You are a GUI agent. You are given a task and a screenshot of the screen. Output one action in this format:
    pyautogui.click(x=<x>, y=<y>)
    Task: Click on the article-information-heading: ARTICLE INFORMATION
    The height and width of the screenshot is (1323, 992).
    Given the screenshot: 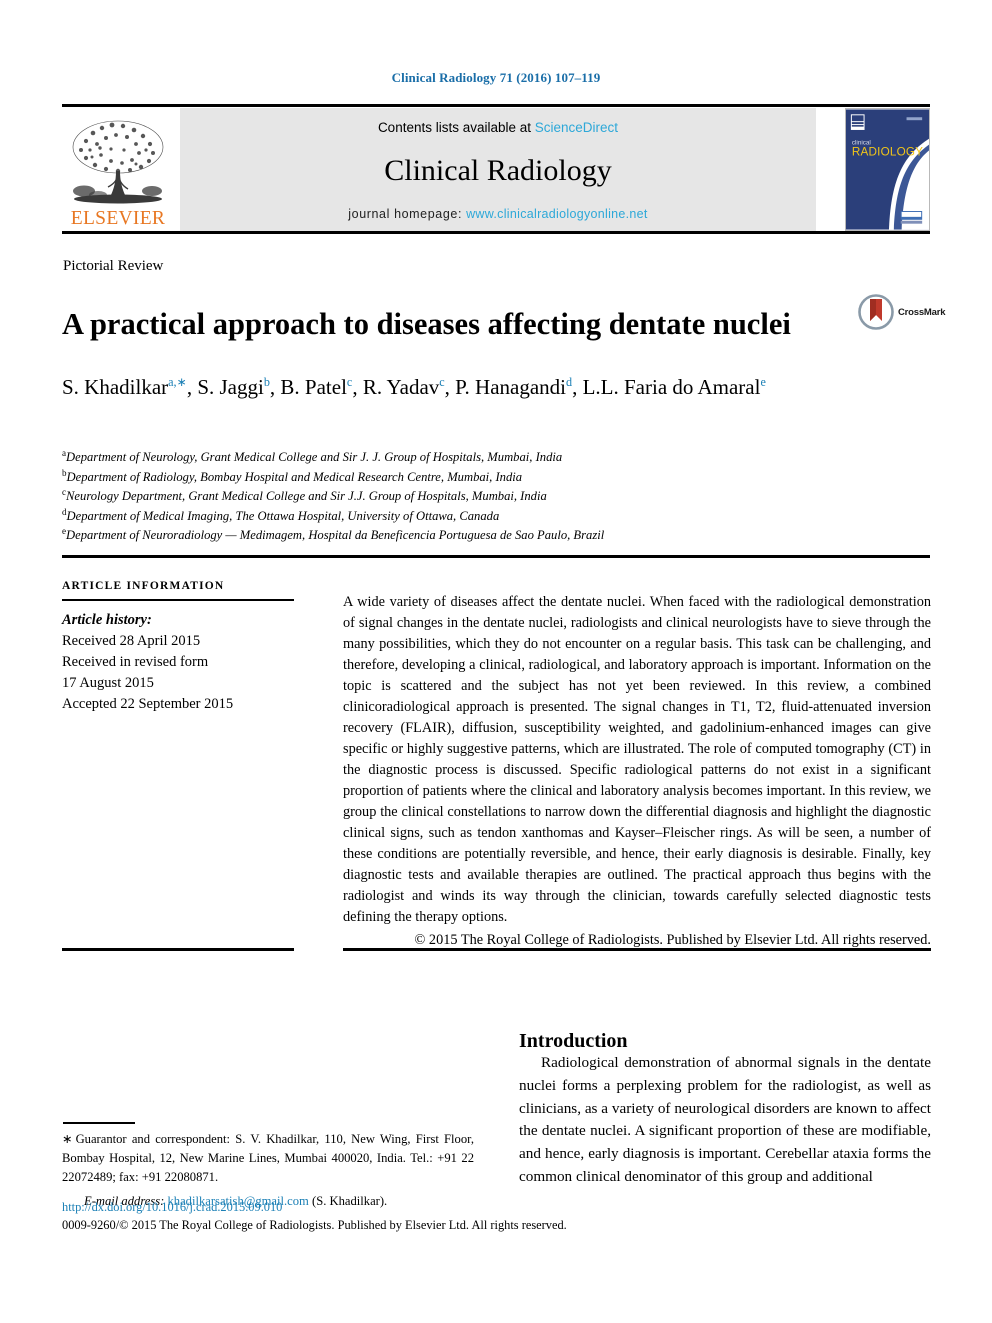 What is the action you would take?
    pyautogui.click(x=143, y=586)
    